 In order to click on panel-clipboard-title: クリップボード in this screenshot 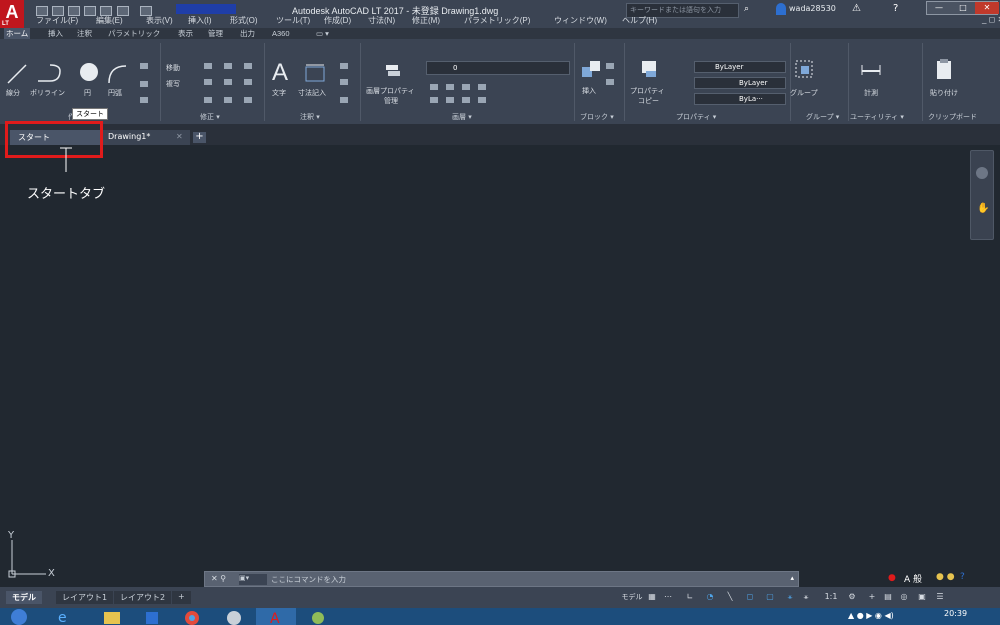, I will do `click(952, 117)`.